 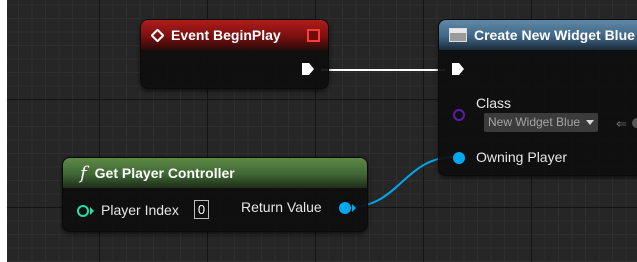 I want to click on owning-player-pin, so click(x=459, y=158).